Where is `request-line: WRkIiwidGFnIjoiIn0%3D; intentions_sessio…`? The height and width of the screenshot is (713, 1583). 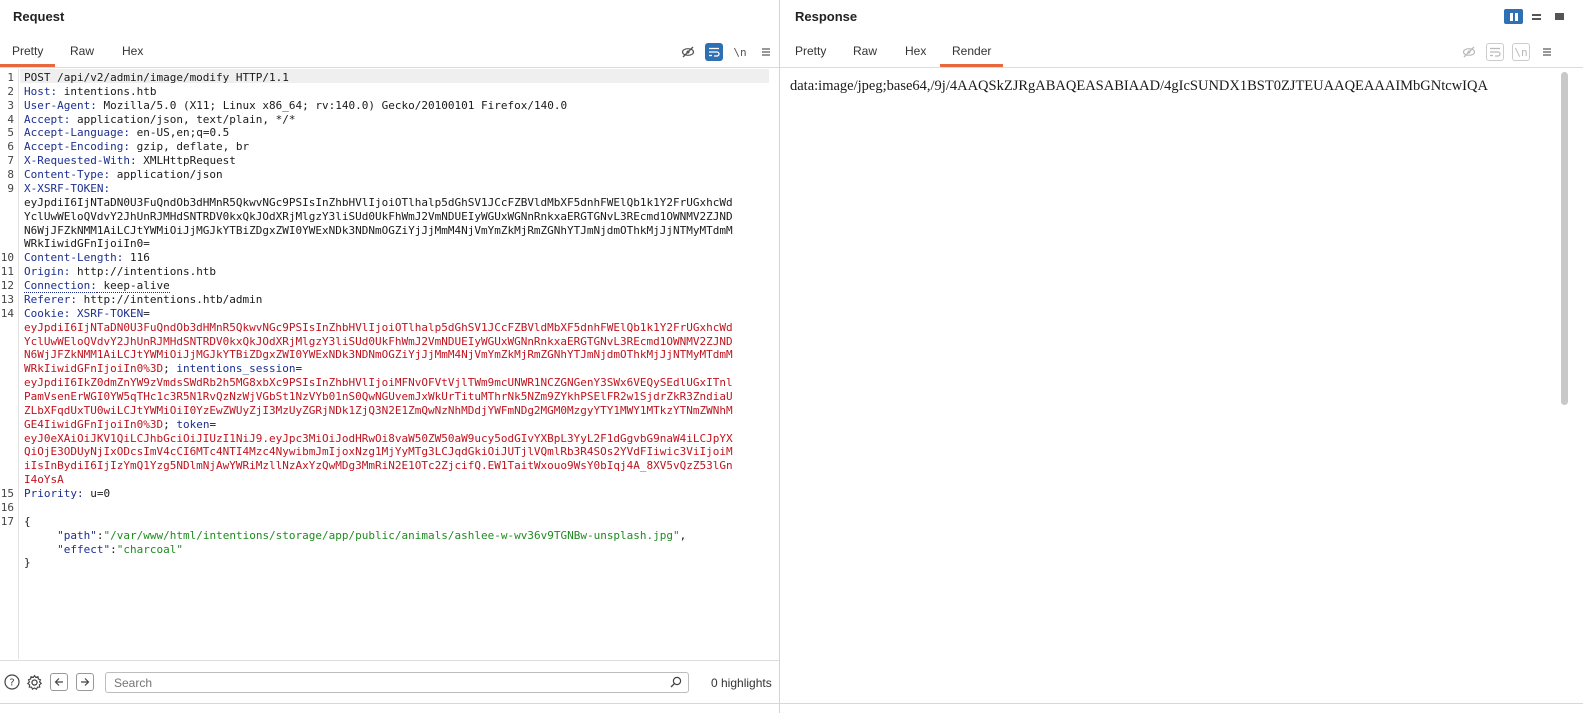
request-line: WRkIiwidGFnIjoiIn0%3D; intentions_sessio… is located at coordinates (163, 369).